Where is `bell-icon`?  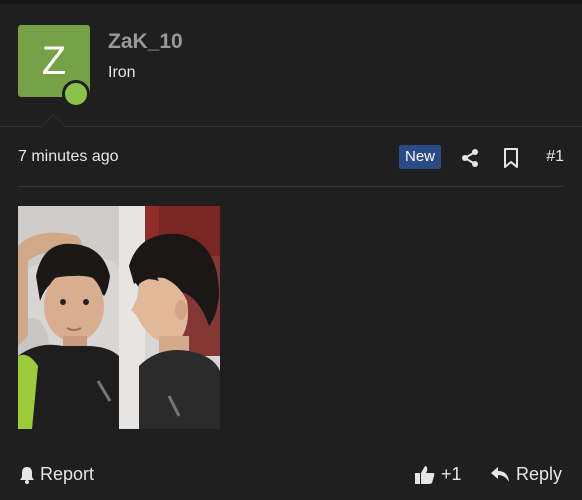
bell-icon is located at coordinates (27, 475).